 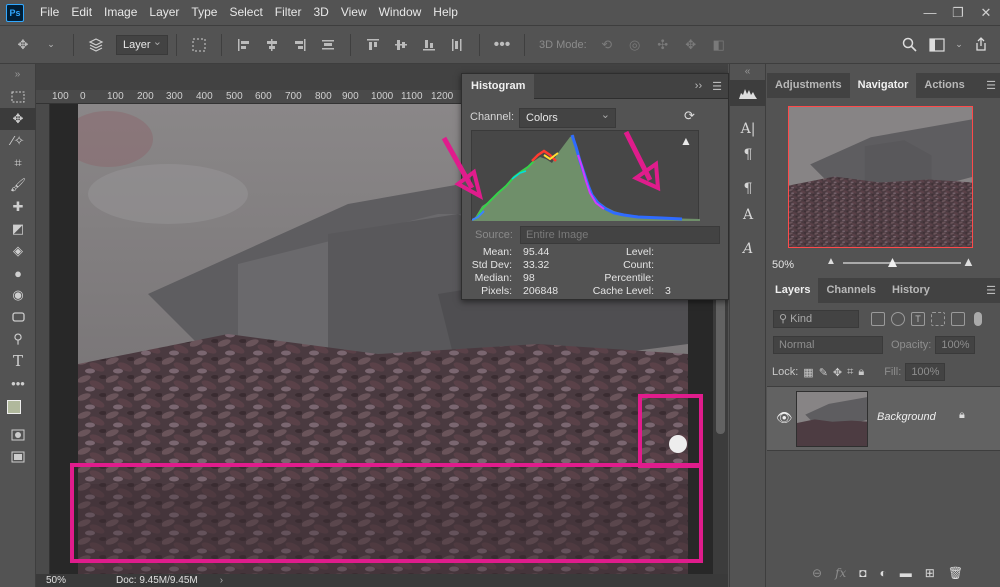 I want to click on visibility-eye-icon: 👁︎, so click(x=784, y=418).